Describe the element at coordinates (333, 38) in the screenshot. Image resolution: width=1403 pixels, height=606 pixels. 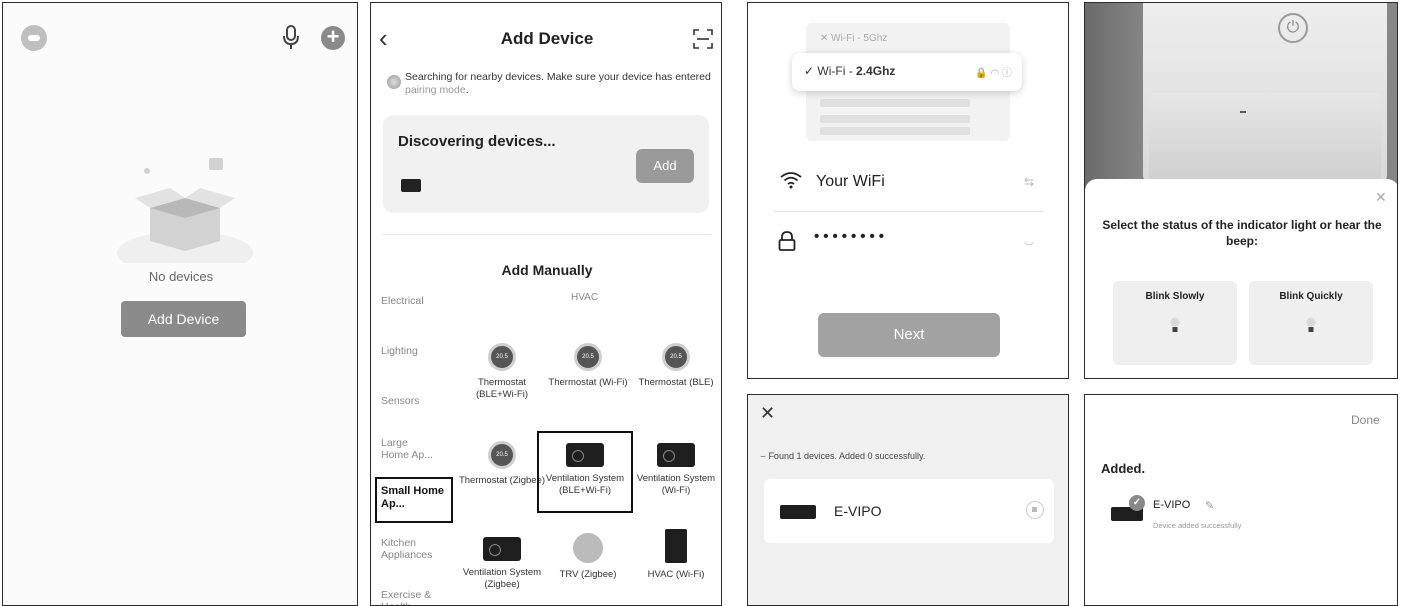
I see `add-plus-icon: +` at that location.